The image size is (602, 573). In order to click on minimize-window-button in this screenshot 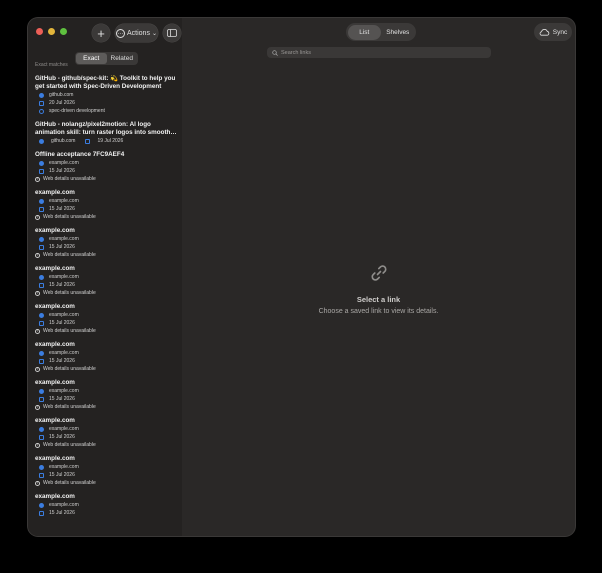, I will do `click(51, 31)`.